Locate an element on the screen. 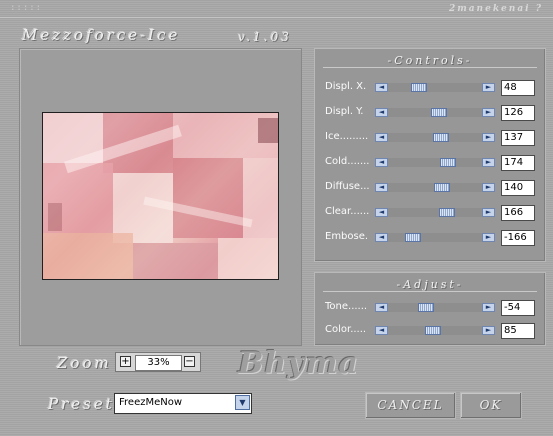 The height and width of the screenshot is (436, 553). slider-row: Tone...... ◄ ► -54 is located at coordinates (432, 308).